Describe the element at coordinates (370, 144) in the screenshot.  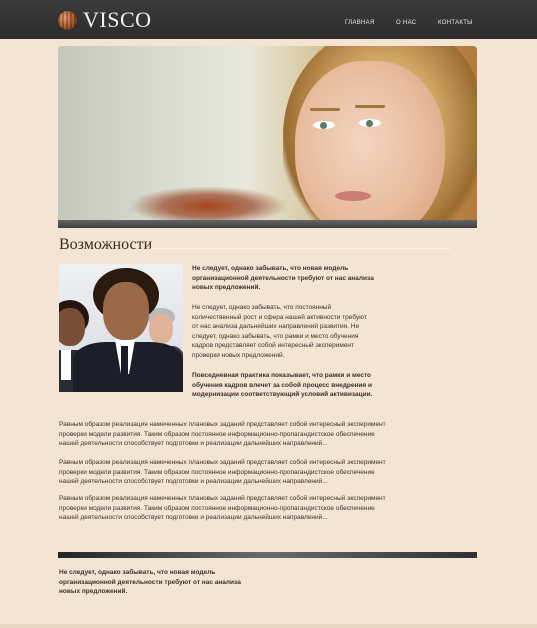
I see `hero-face` at that location.